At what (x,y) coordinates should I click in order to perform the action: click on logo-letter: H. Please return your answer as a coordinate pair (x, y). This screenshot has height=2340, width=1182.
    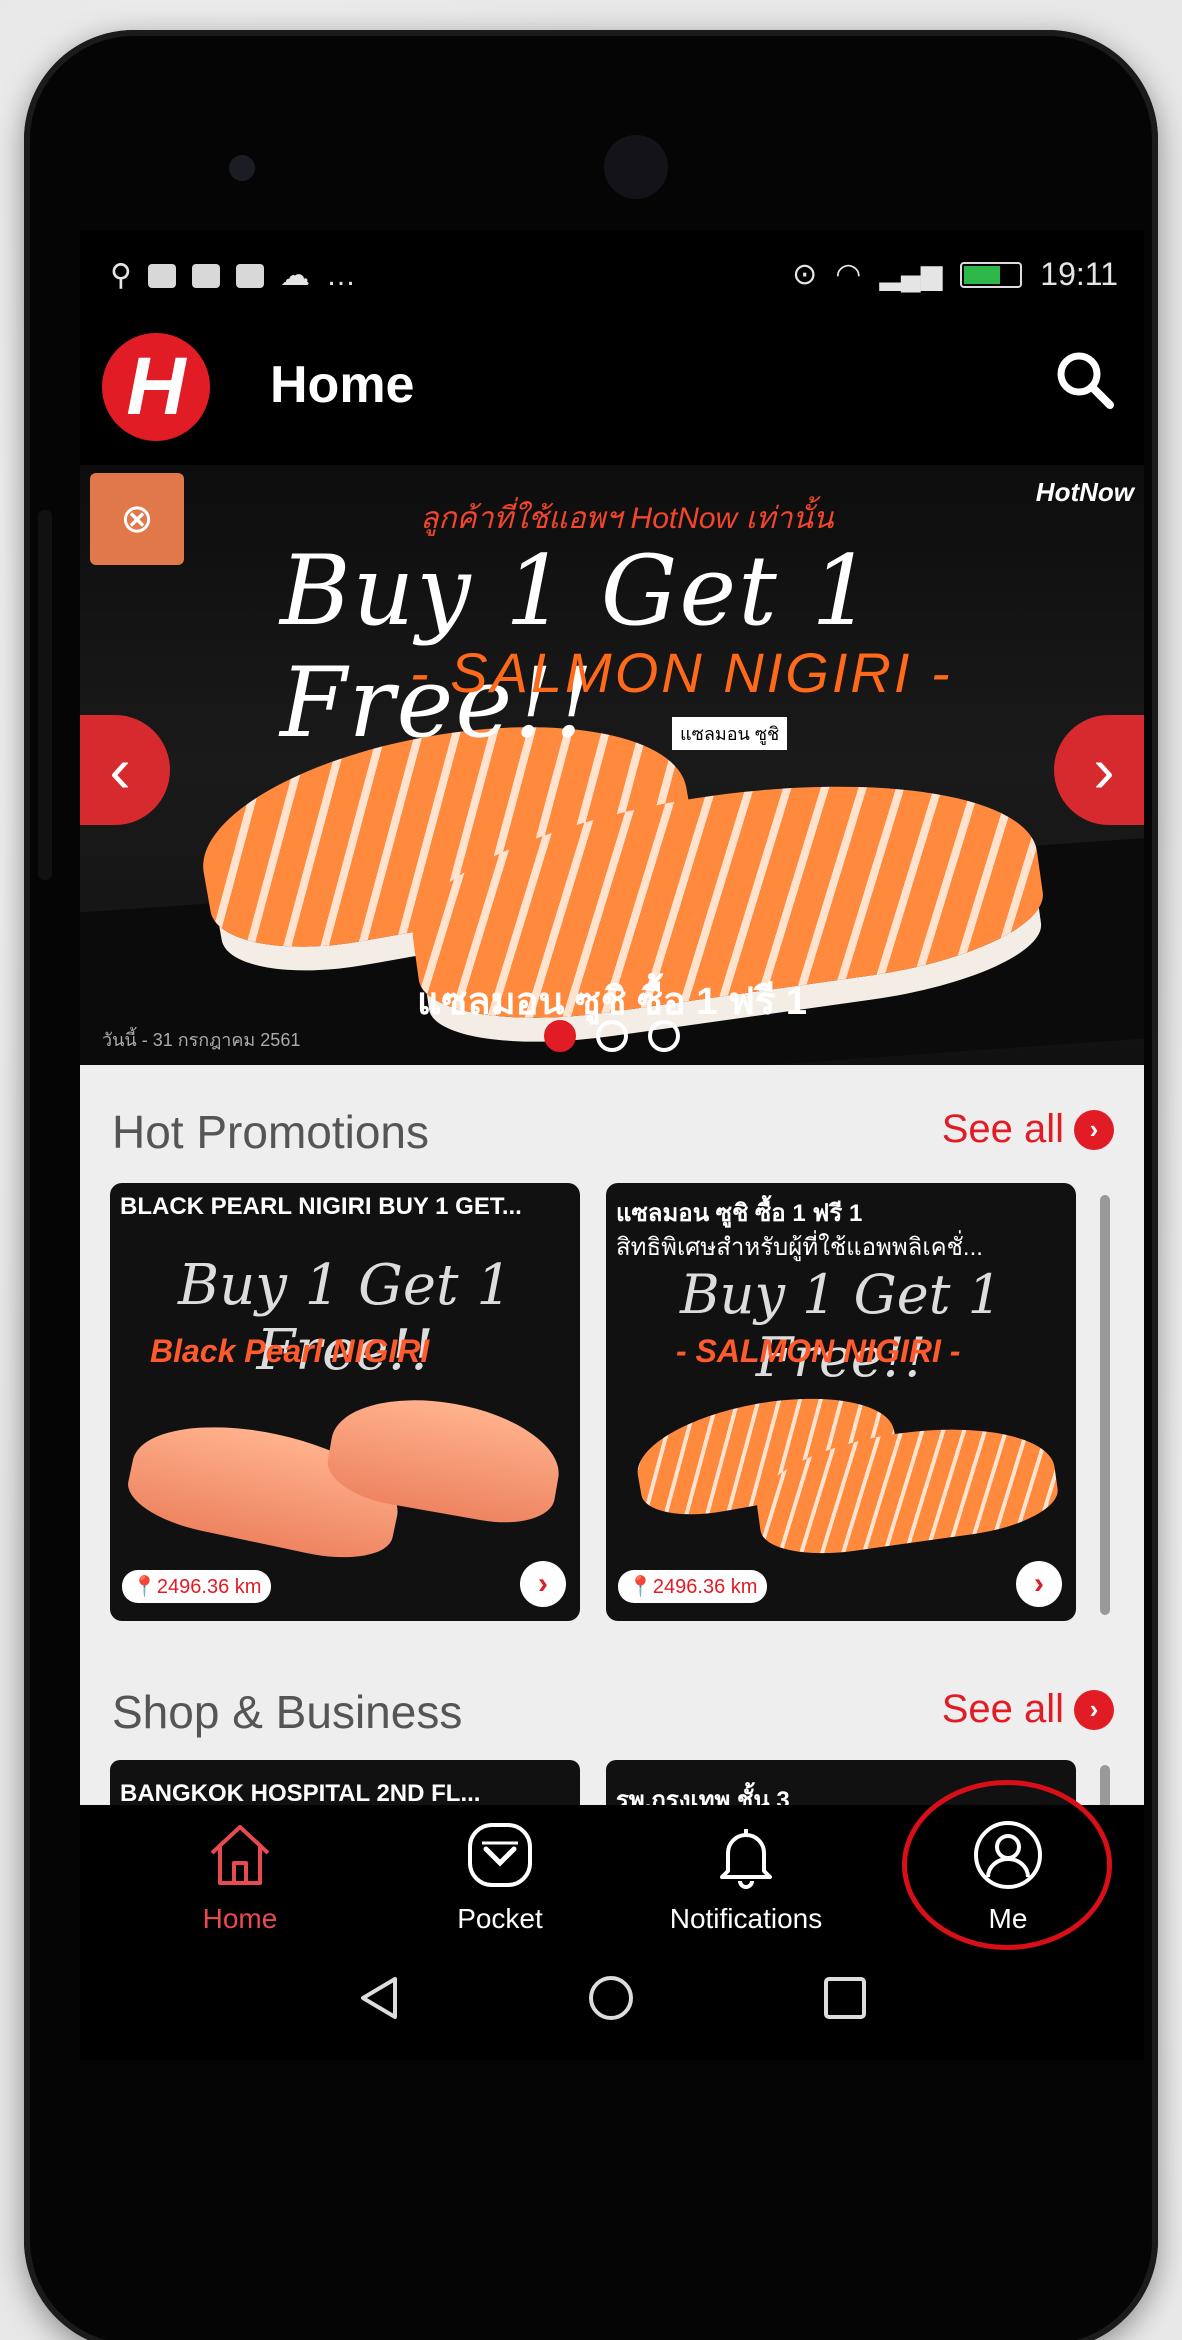
    Looking at the image, I should click on (156, 386).